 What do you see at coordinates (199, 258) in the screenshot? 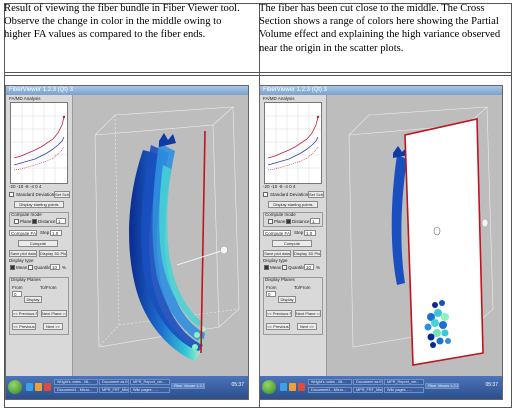
I see `plane-normal-arrow` at bounding box center [199, 258].